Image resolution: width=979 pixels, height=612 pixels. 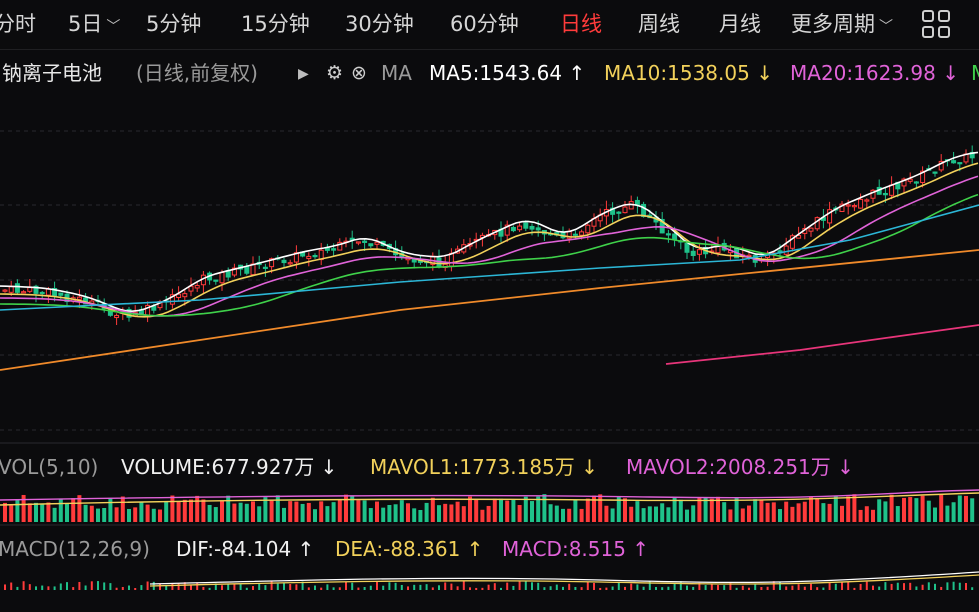 What do you see at coordinates (75, 549) in the screenshot?
I see `macd-label: MACD(12,26,9)` at bounding box center [75, 549].